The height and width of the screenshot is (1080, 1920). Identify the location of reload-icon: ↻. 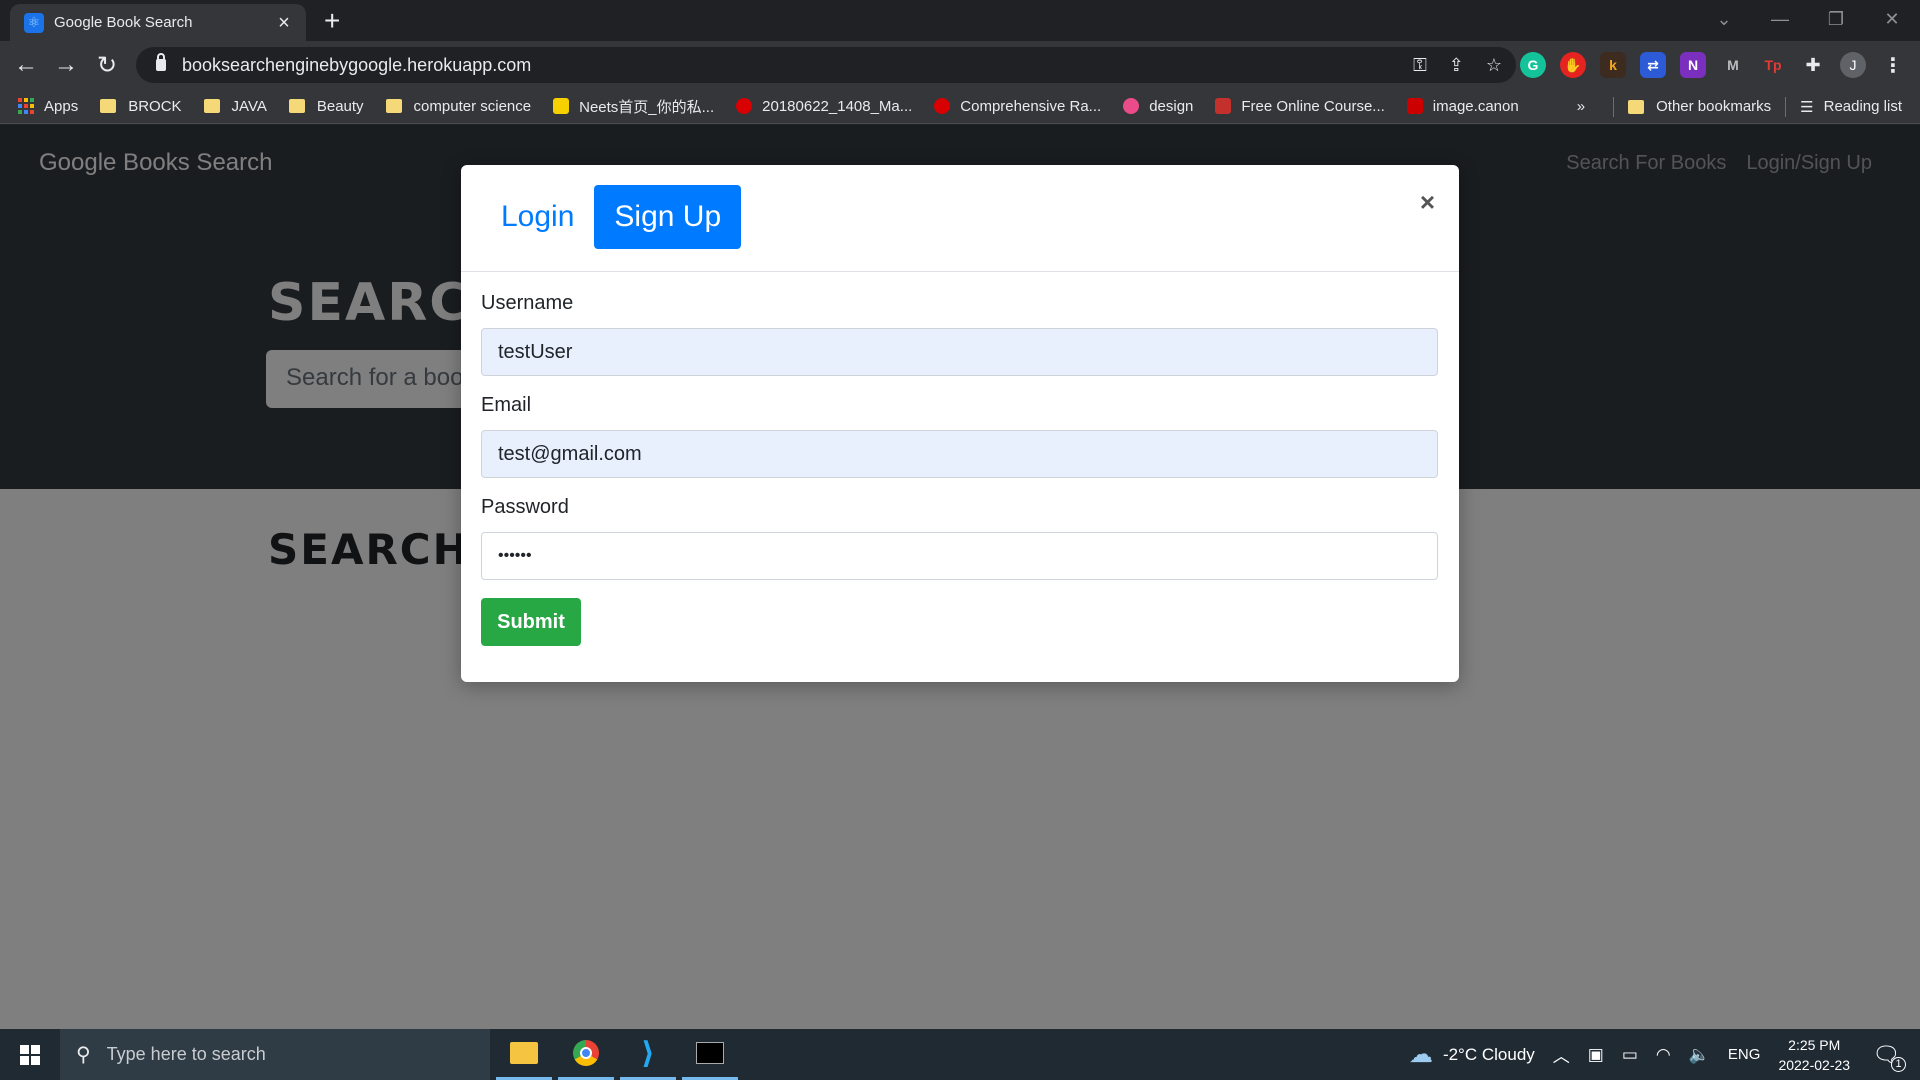
(107, 65).